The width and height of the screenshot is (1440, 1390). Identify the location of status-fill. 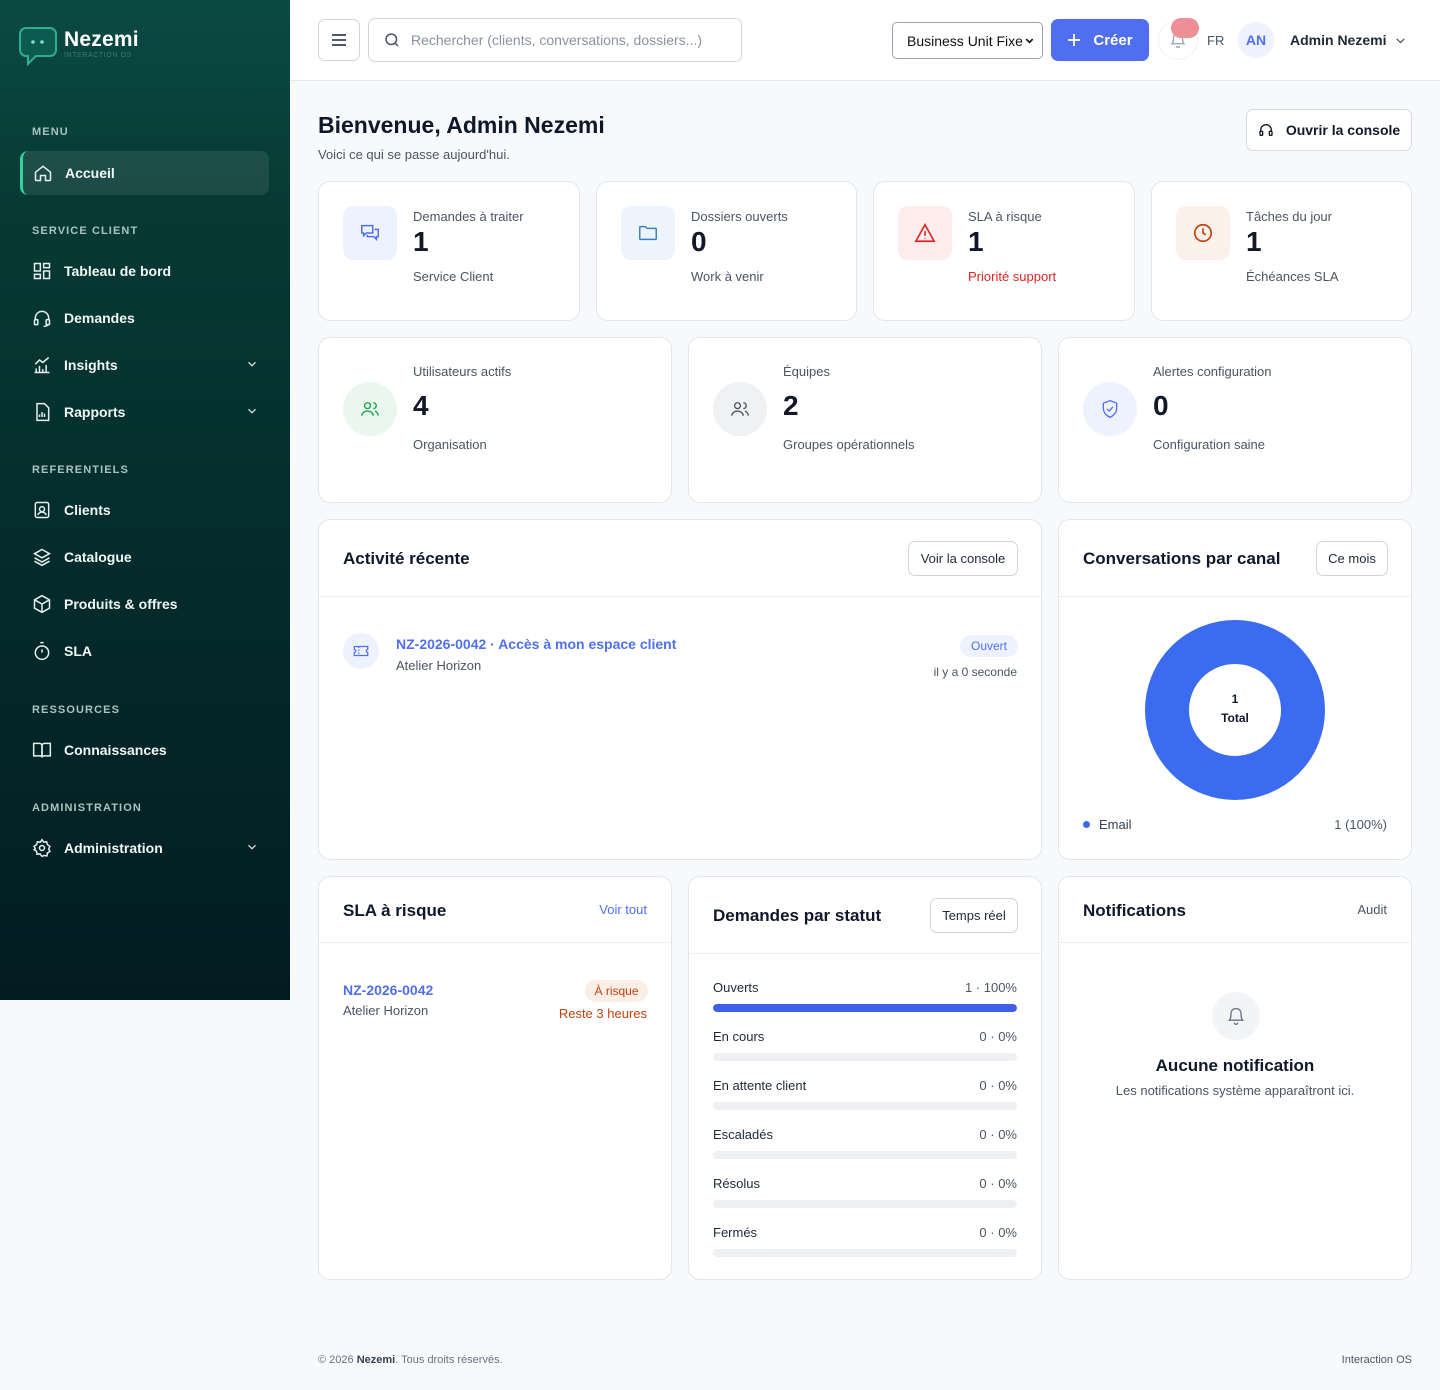
(865, 1008).